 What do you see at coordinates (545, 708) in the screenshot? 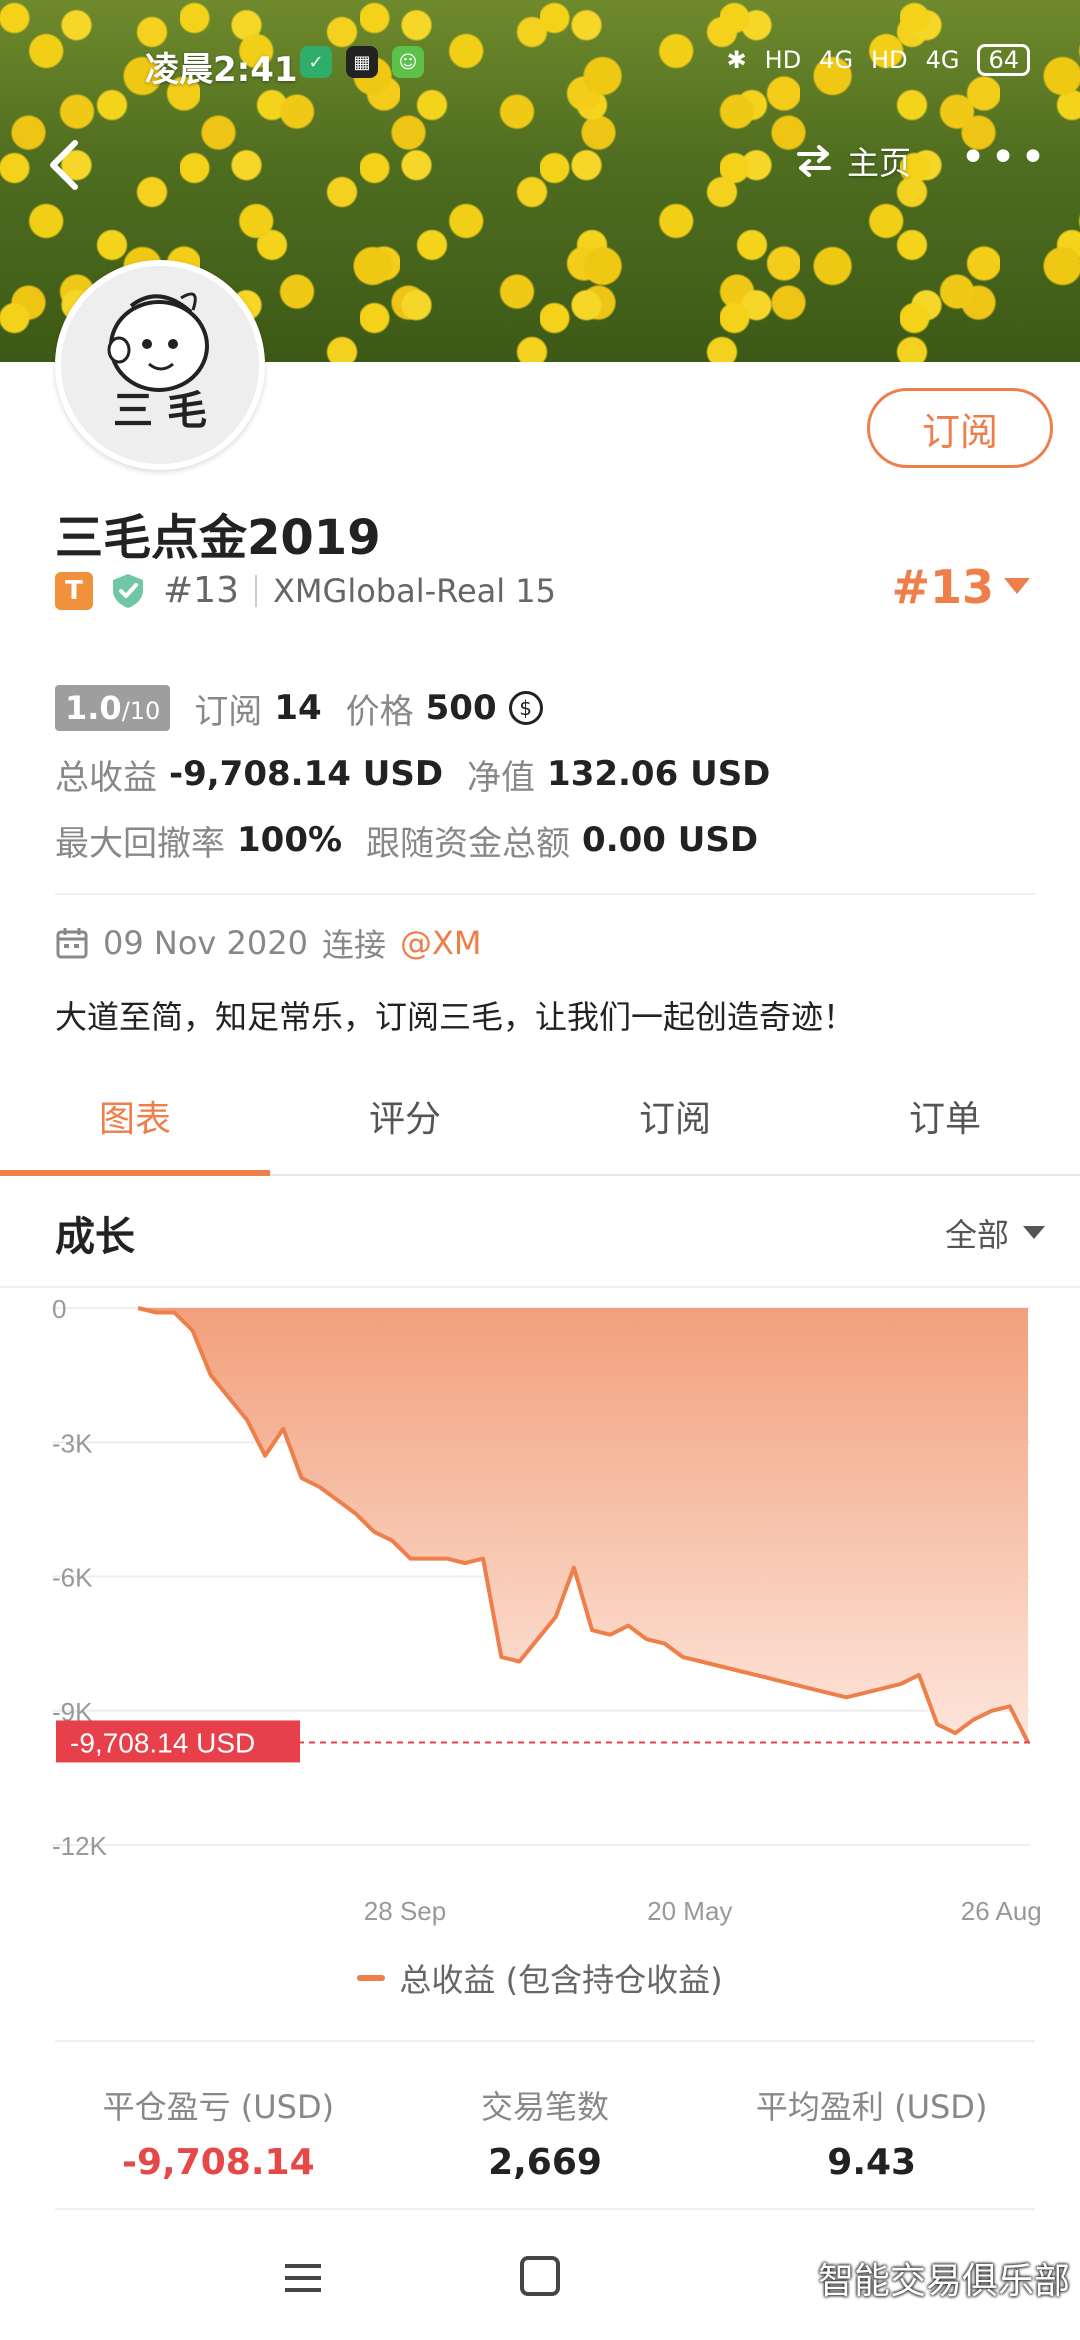
I see `stats-line-1: 1.0/10 订阅 14 价格 500 $` at bounding box center [545, 708].